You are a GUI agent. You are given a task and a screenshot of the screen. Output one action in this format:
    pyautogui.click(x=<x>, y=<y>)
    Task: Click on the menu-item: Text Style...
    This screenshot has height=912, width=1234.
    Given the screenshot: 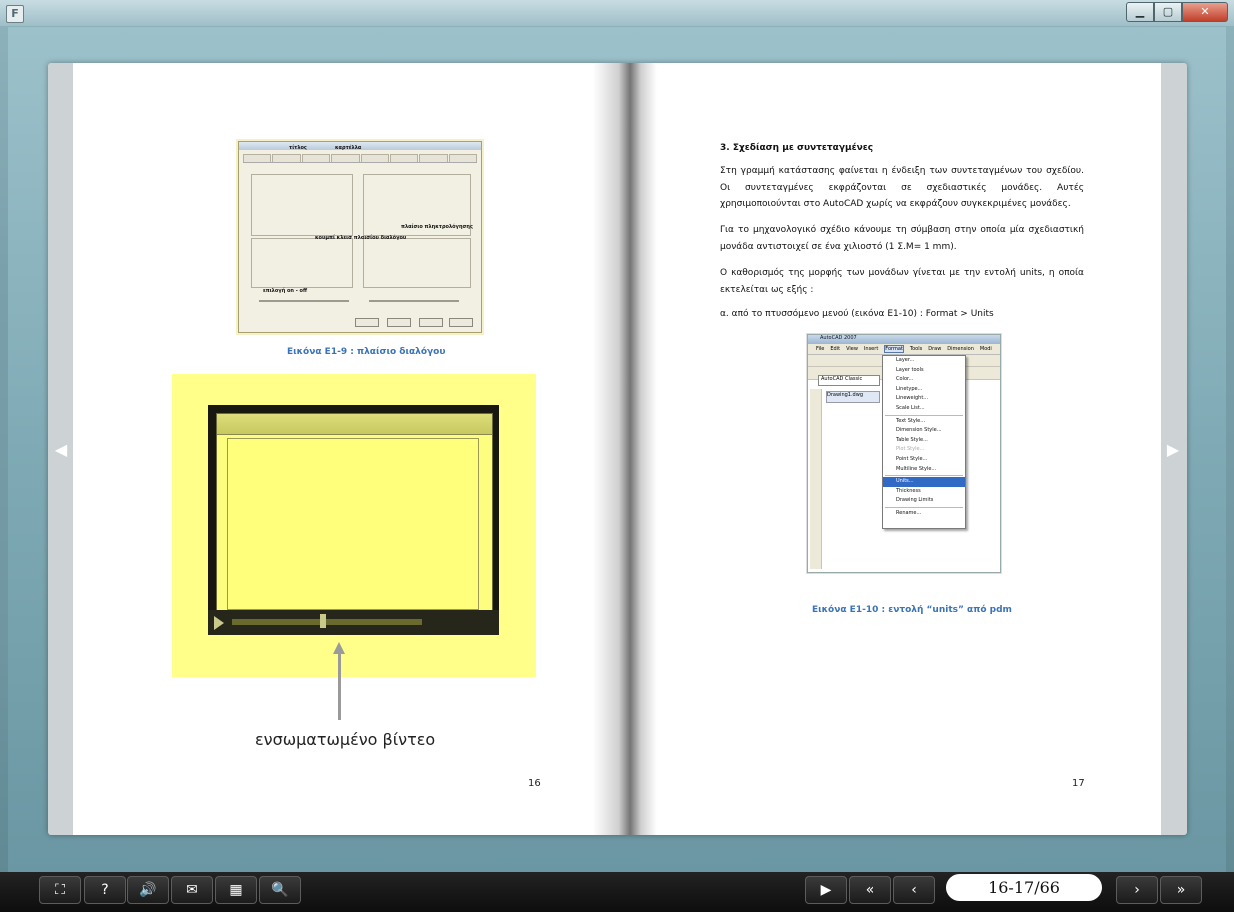 What is the action you would take?
    pyautogui.click(x=911, y=420)
    